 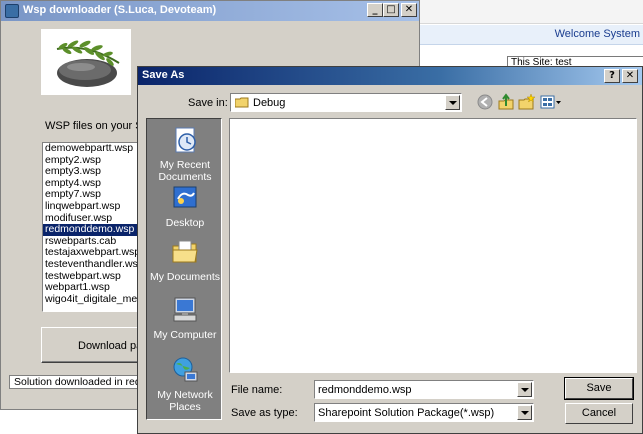 What do you see at coordinates (506, 102) in the screenshot?
I see `up-folder-icon` at bounding box center [506, 102].